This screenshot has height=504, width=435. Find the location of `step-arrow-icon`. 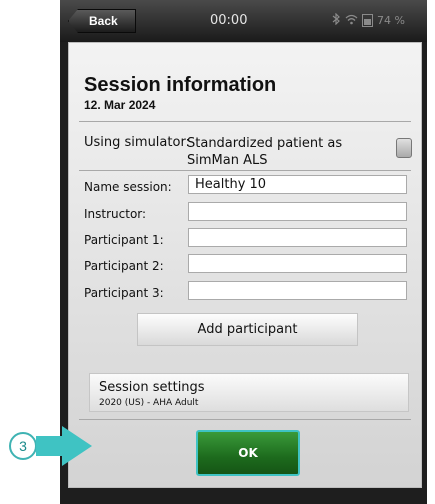

step-arrow-icon is located at coordinates (64, 446).